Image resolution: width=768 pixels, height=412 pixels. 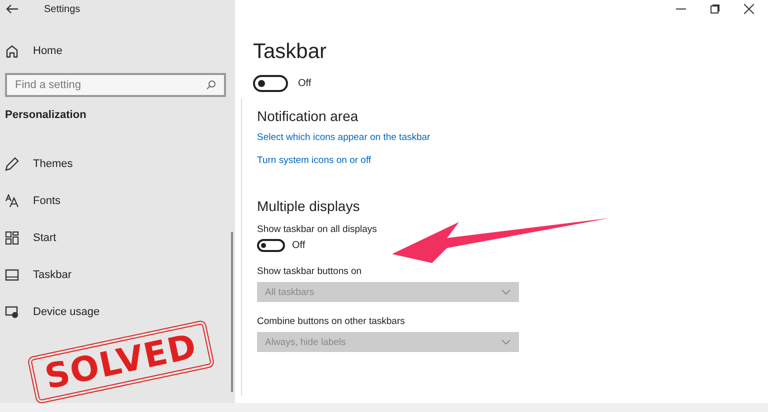 I want to click on nav-item: Taskbar, so click(x=117, y=274).